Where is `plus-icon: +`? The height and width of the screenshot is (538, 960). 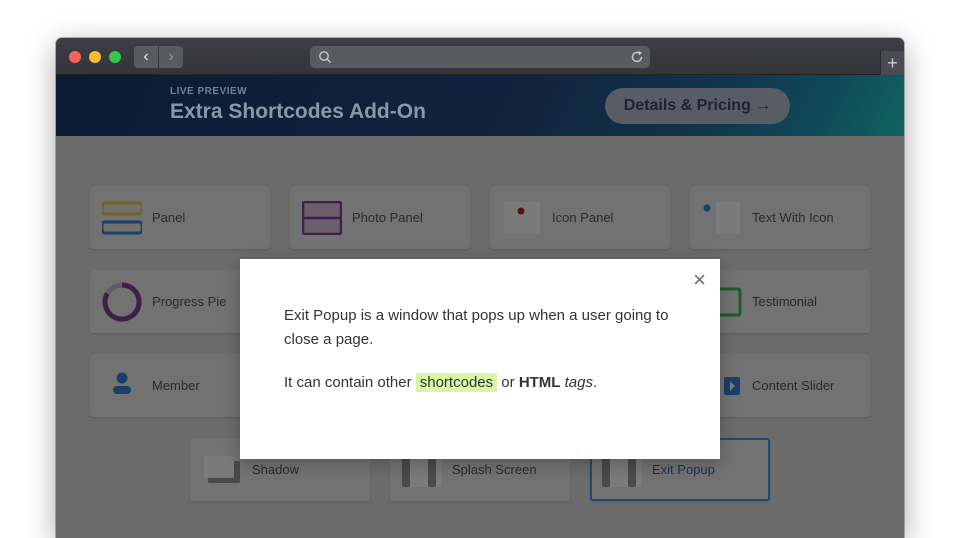
plus-icon: + is located at coordinates (892, 63).